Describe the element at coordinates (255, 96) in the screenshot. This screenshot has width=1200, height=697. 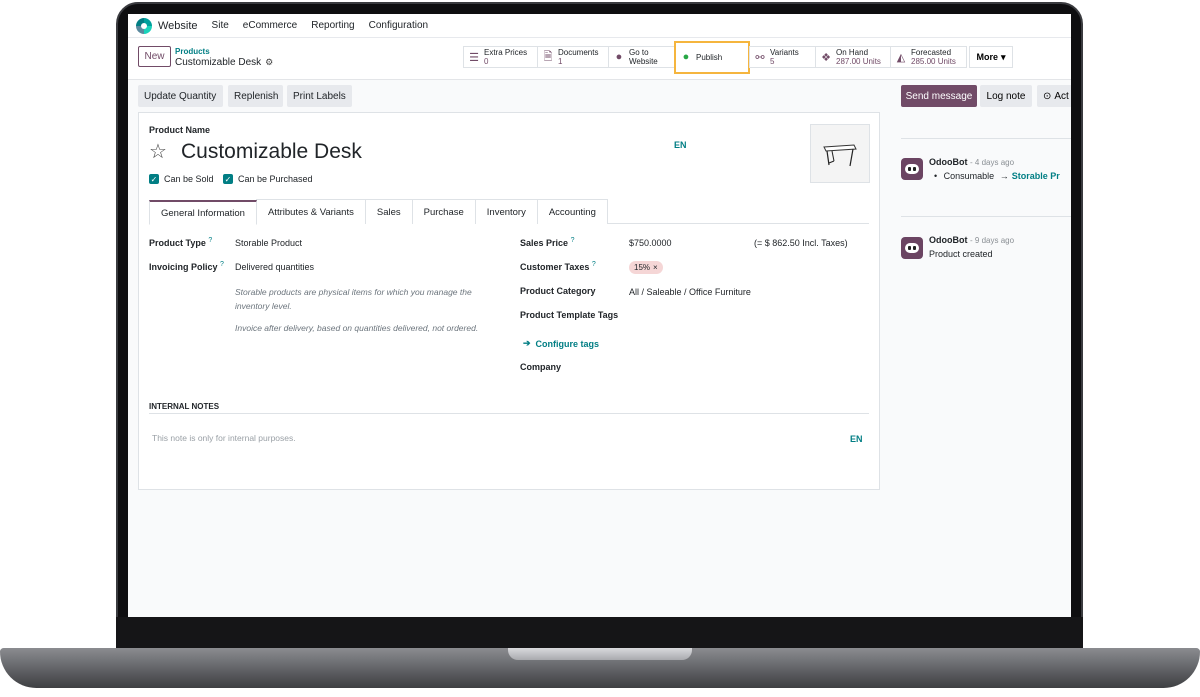
I see `replenish-button: Replenish` at that location.